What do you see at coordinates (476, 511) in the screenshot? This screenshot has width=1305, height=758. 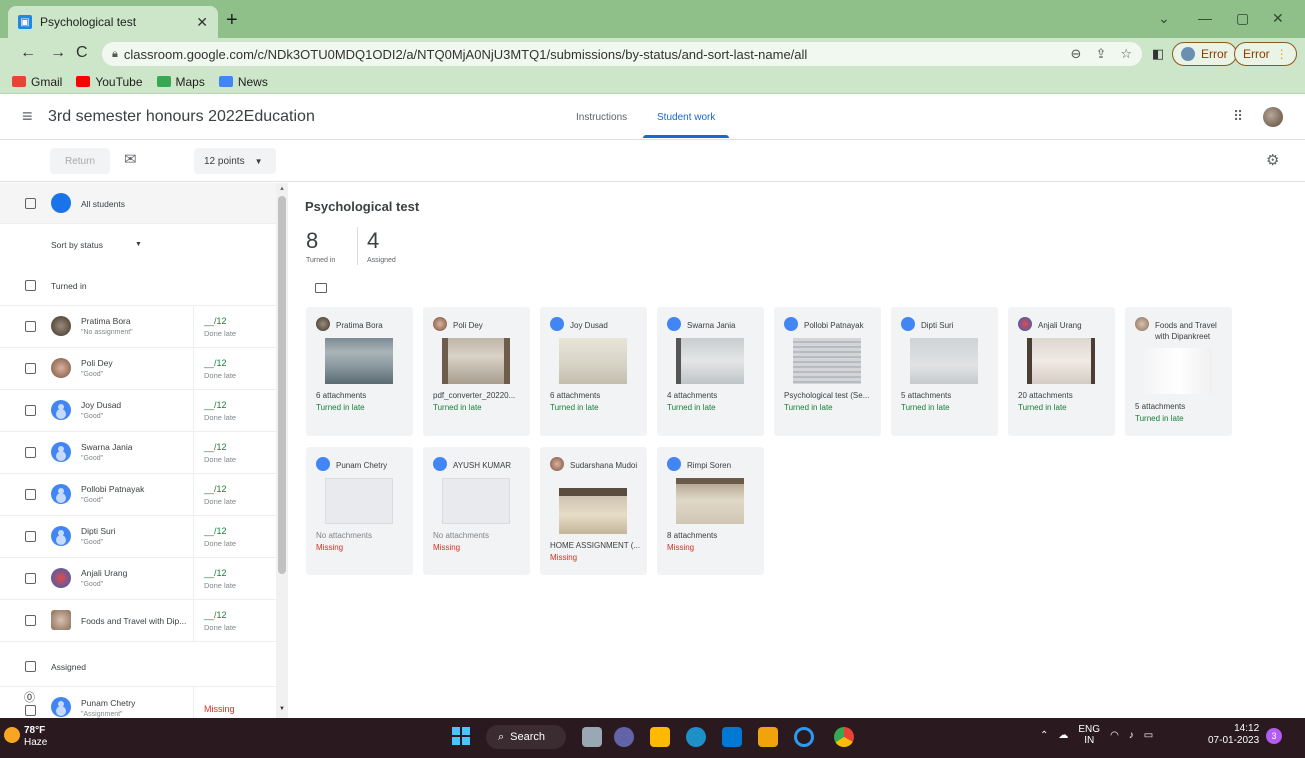 I see `submission-card: AYUSH KUMAR No attachments Missing` at bounding box center [476, 511].